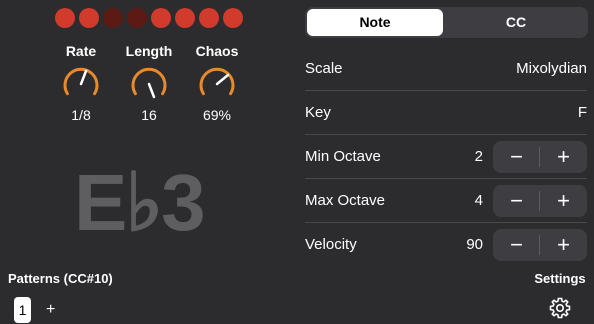 This screenshot has width=594, height=324. I want to click on rate-knob, so click(81, 84).